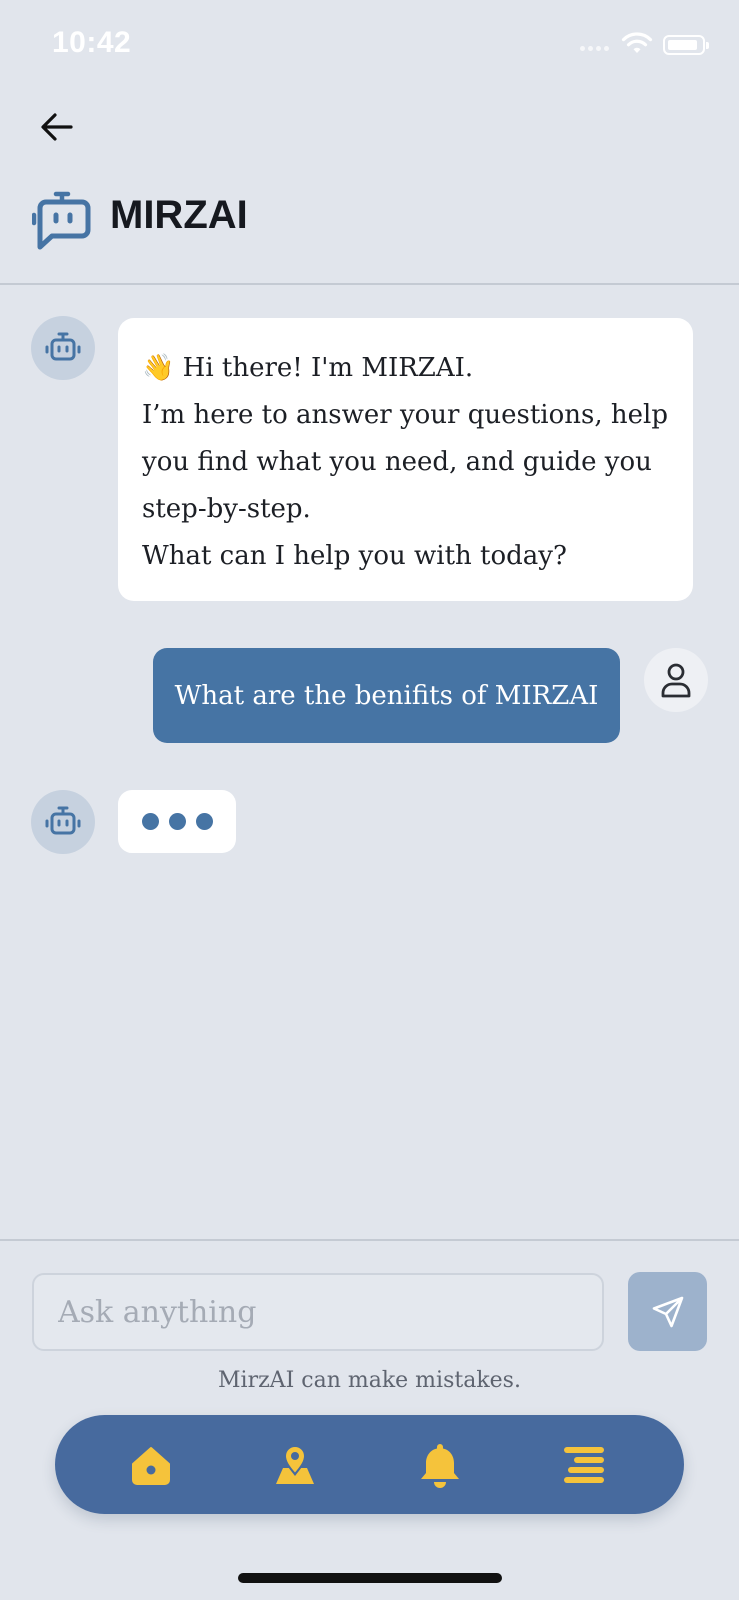  What do you see at coordinates (369, 1380) in the screenshot?
I see `disclaimer-text: MirzAI can make mistakes.` at bounding box center [369, 1380].